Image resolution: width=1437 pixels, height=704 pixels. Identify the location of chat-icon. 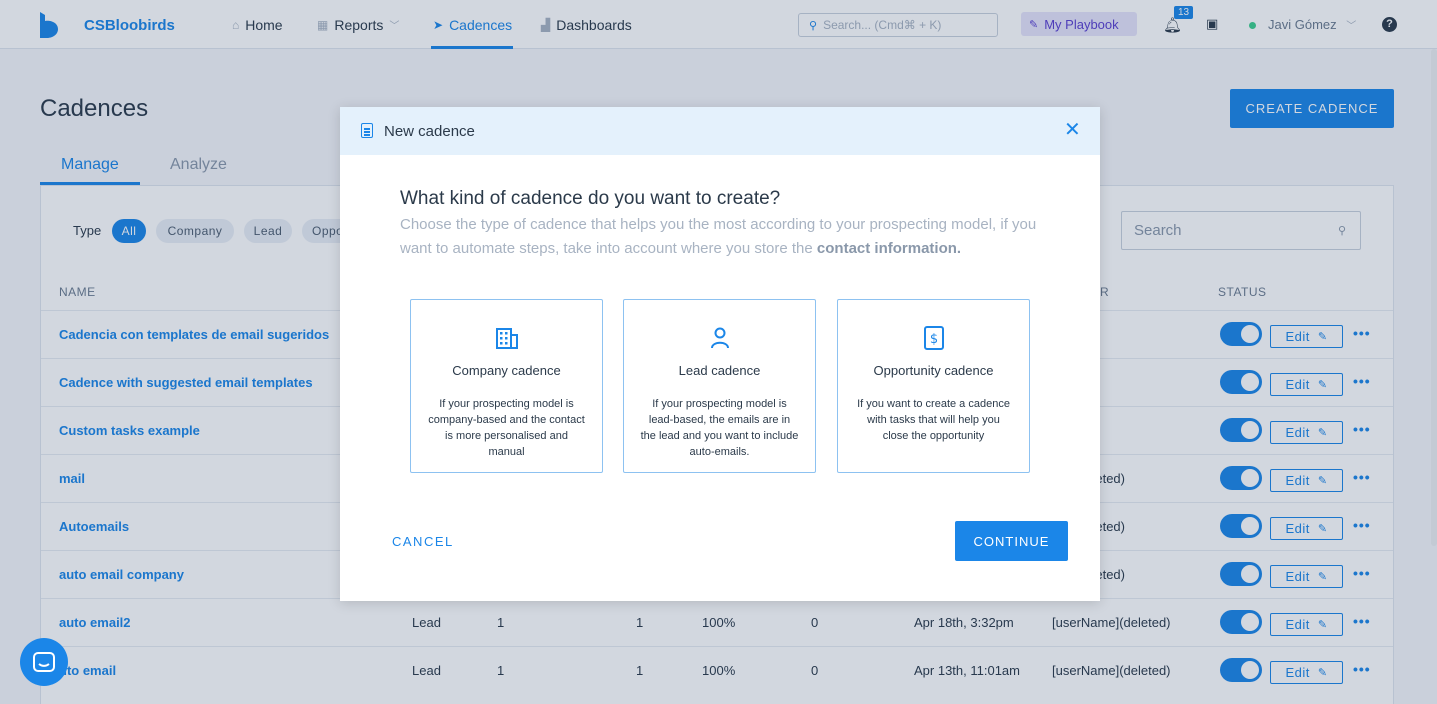
(44, 662).